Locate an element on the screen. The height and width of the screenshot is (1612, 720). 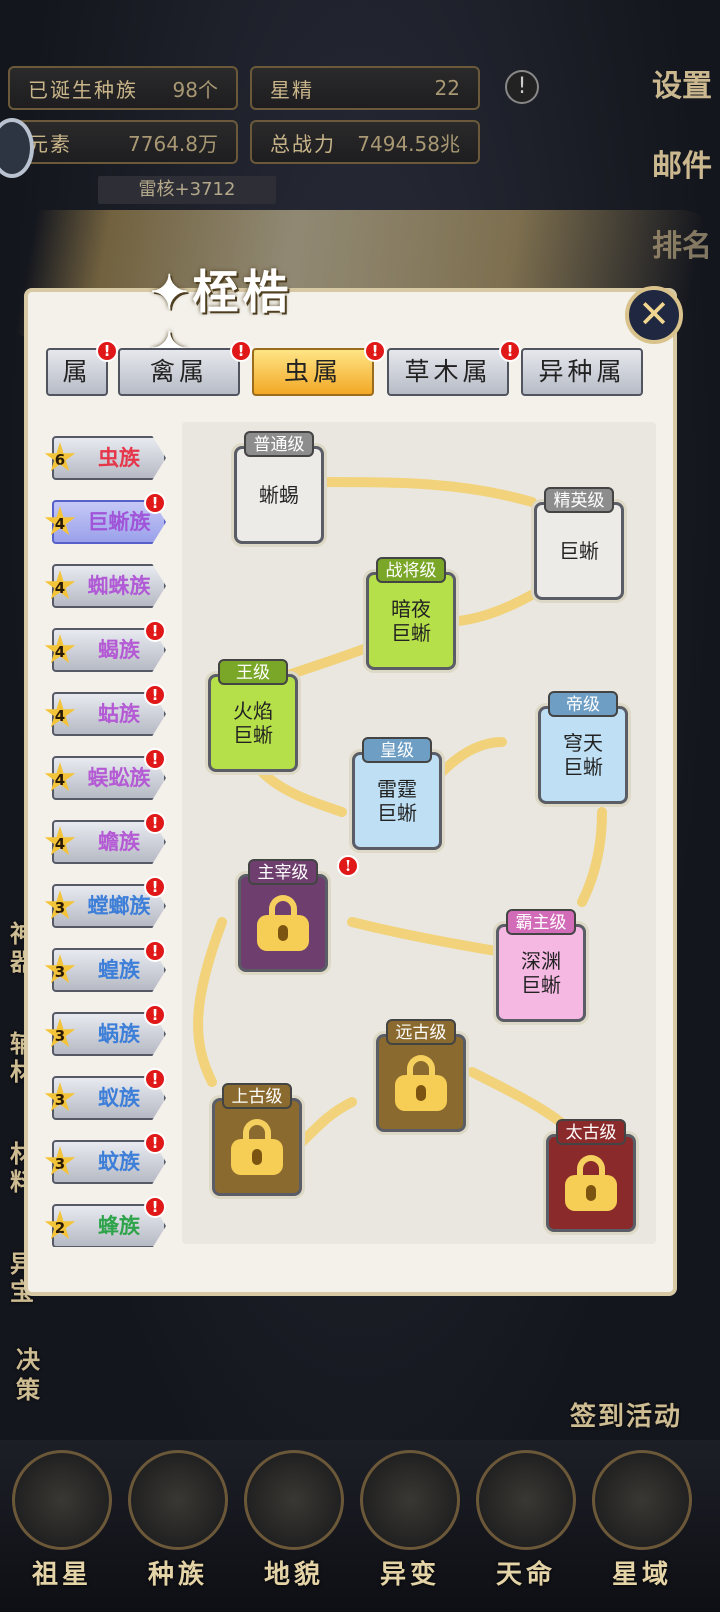
element-label: 元素 is located at coordinates (50, 143).